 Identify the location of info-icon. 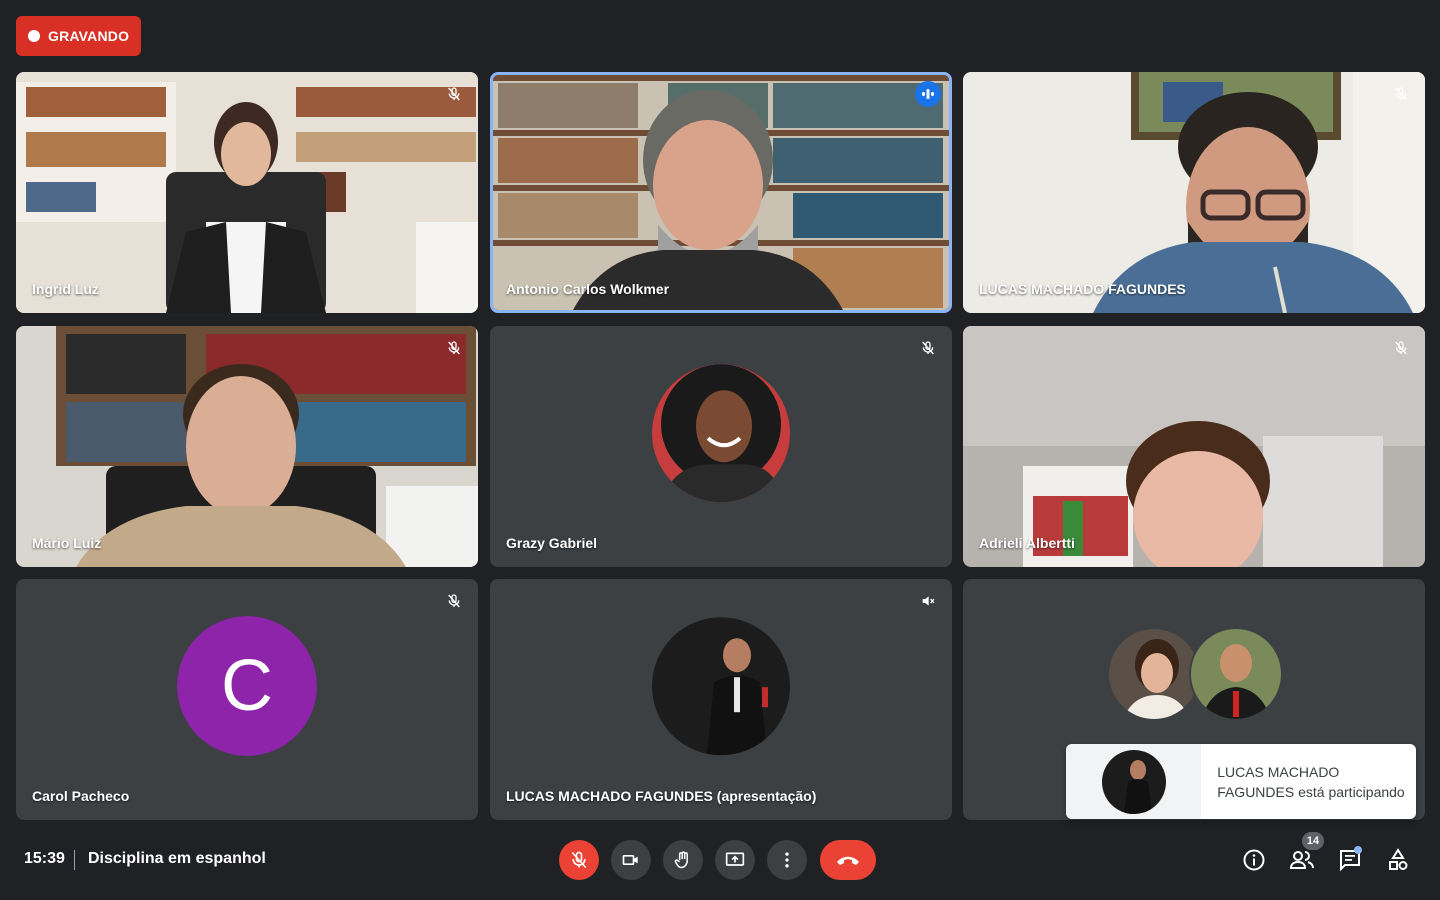
(1254, 860).